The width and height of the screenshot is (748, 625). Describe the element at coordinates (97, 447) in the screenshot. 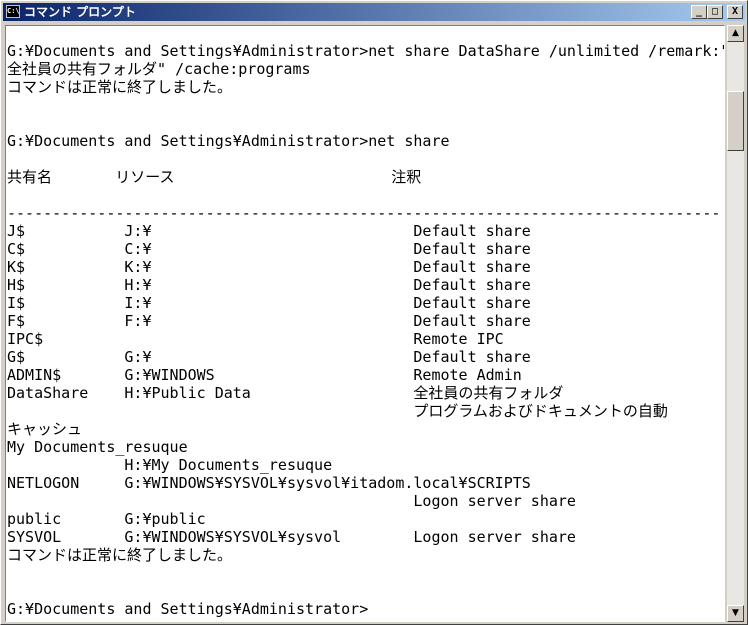

I see `console-line: My Documents_resuque` at that location.